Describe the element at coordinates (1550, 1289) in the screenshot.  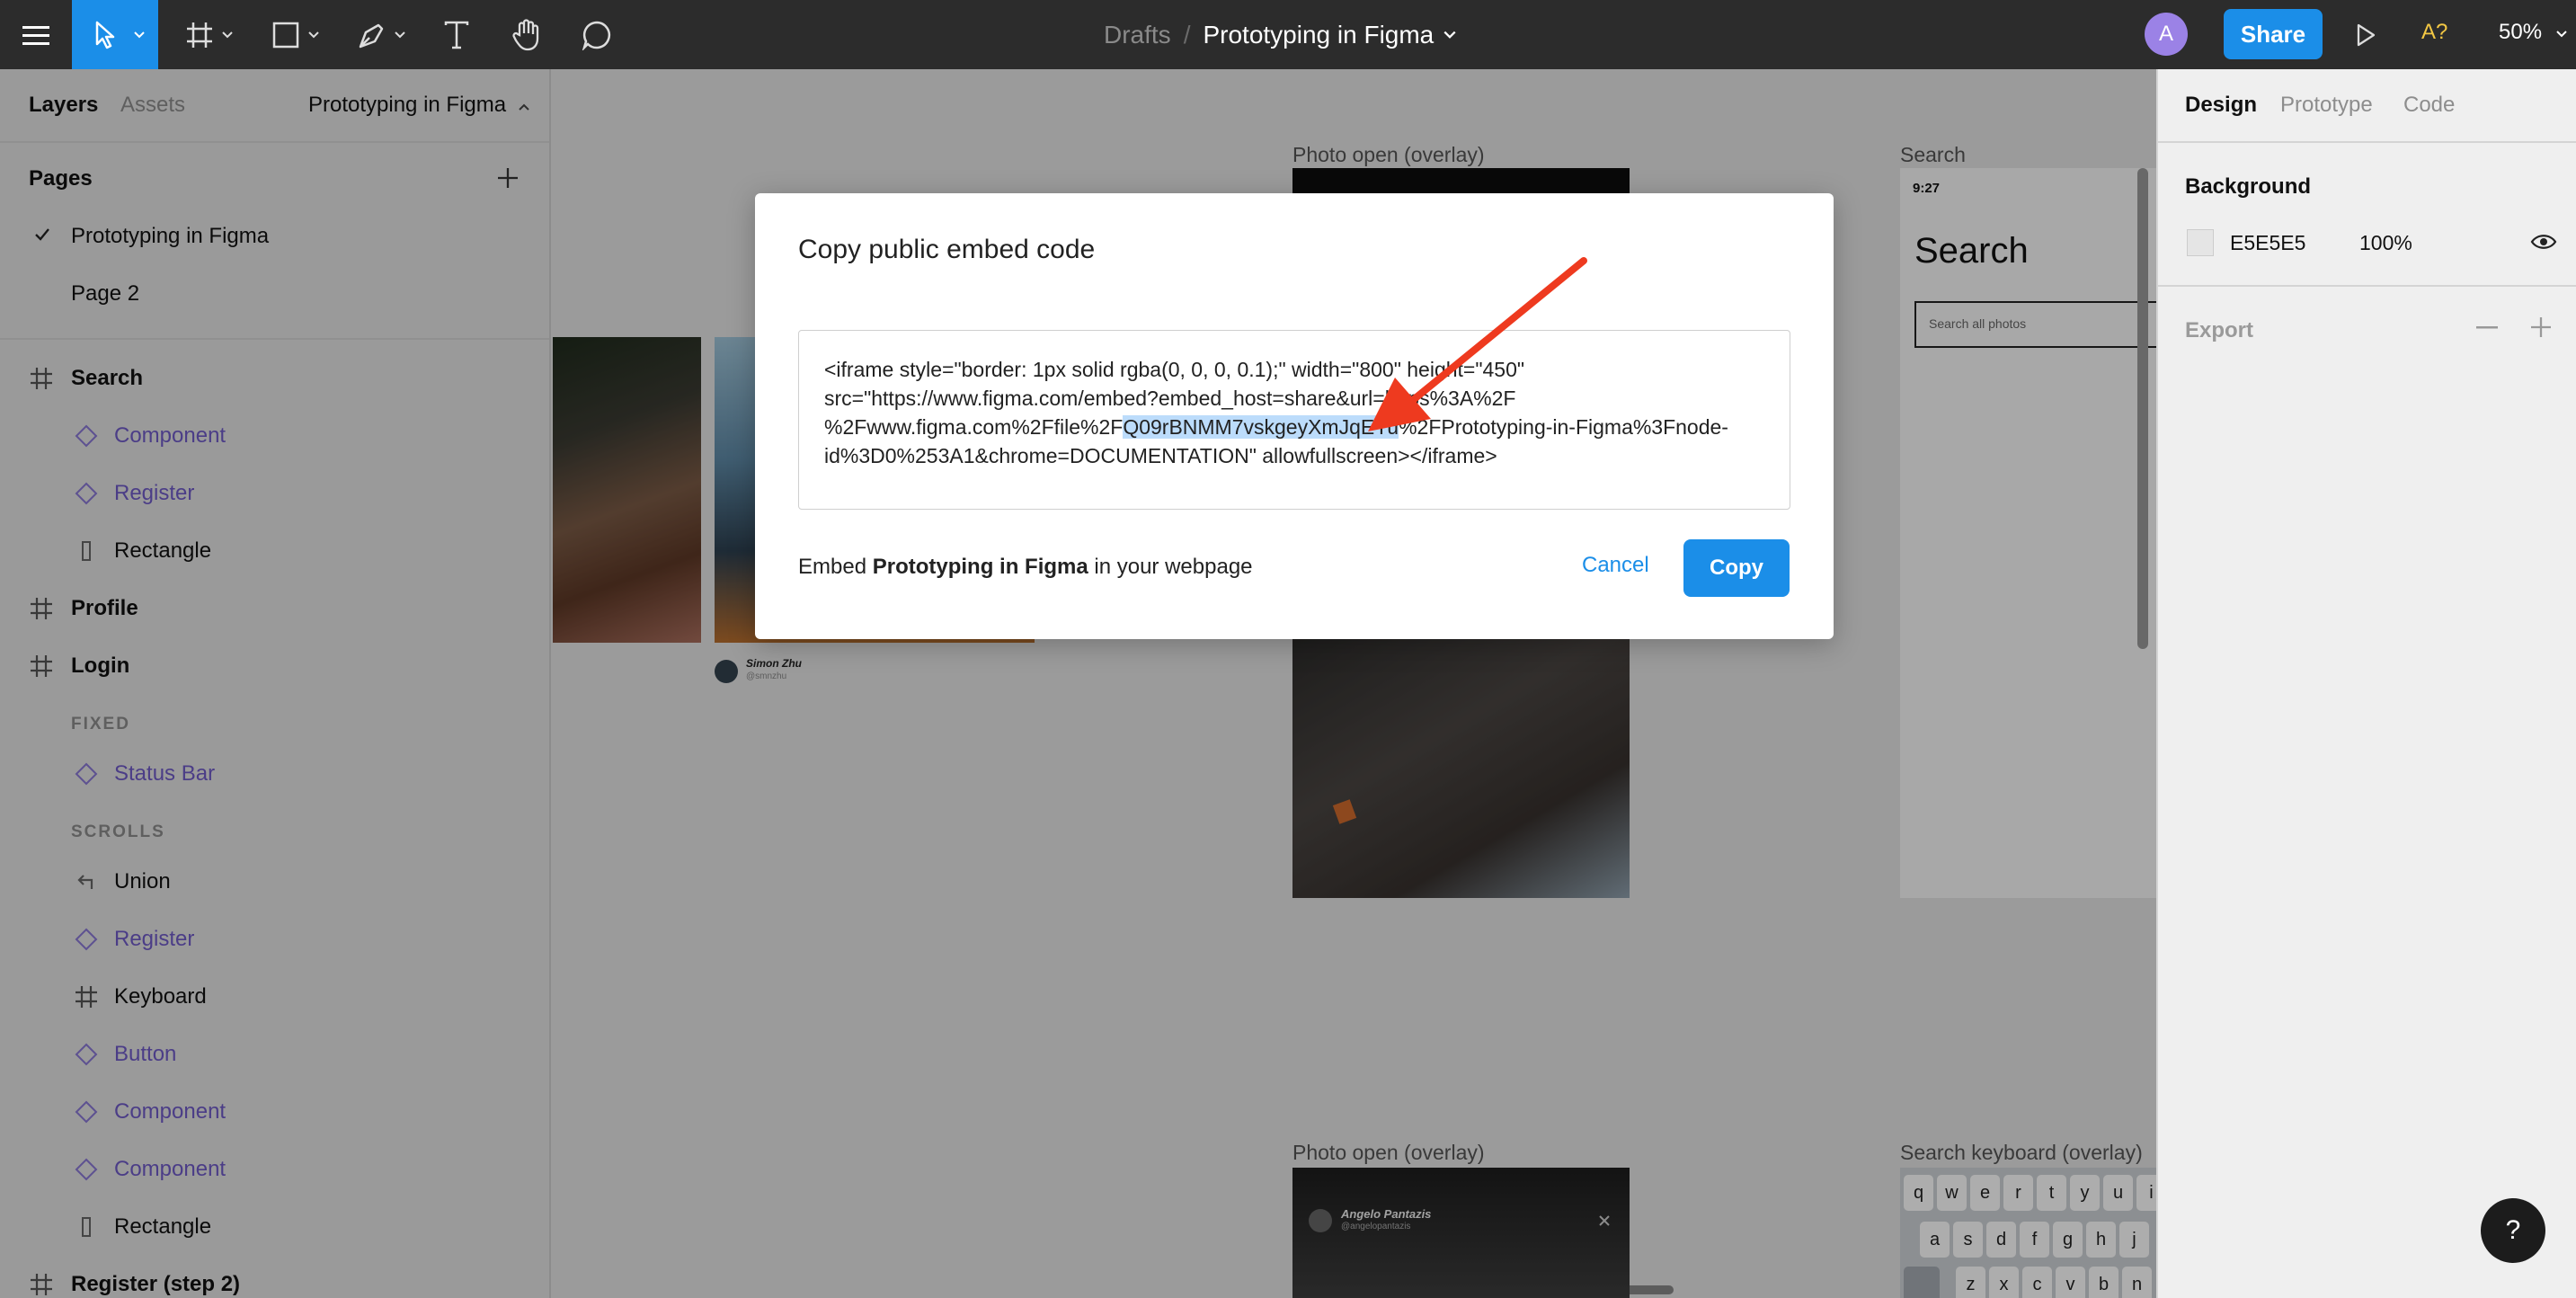
I see `horizontal-scrollbar` at that location.